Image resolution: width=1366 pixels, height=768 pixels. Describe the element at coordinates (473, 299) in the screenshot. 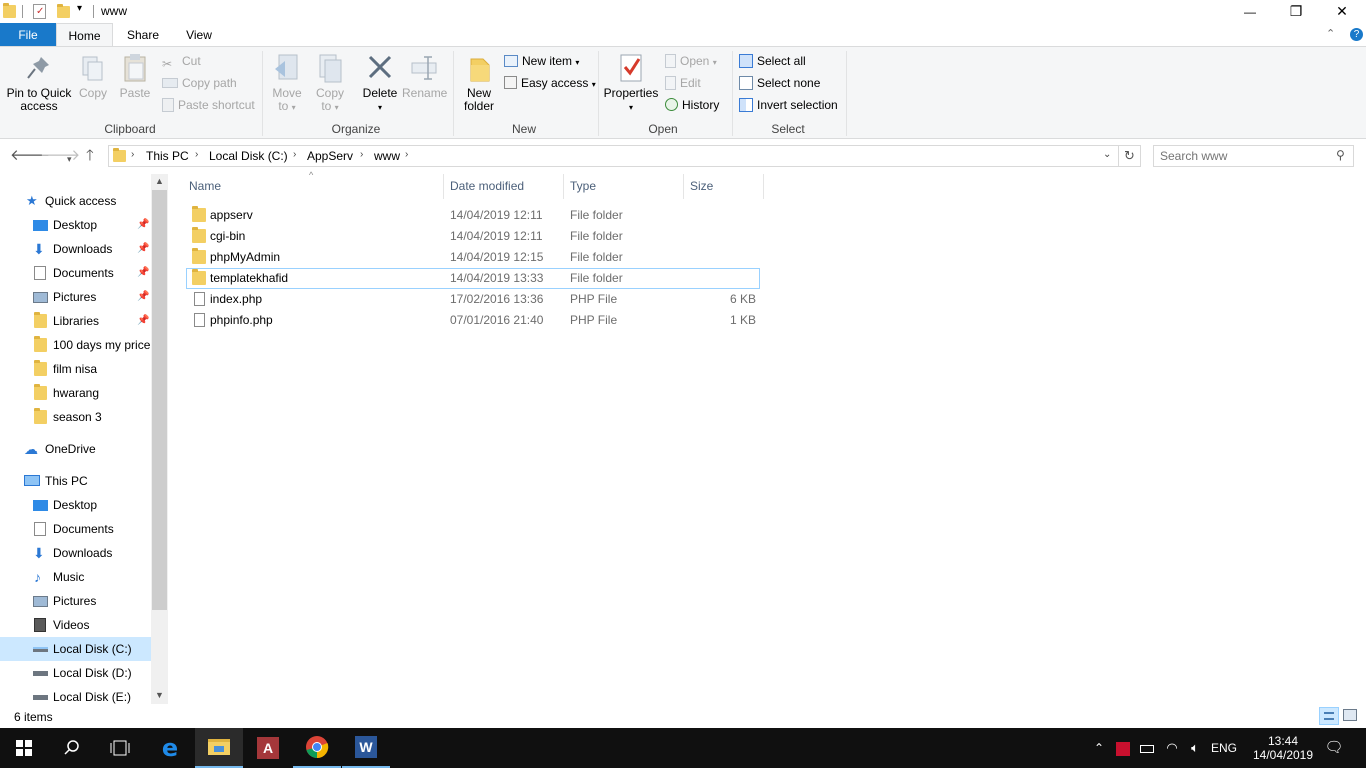

I see `file-row: index.php 17/02/2016 13:36 PHP File 6 KB` at that location.